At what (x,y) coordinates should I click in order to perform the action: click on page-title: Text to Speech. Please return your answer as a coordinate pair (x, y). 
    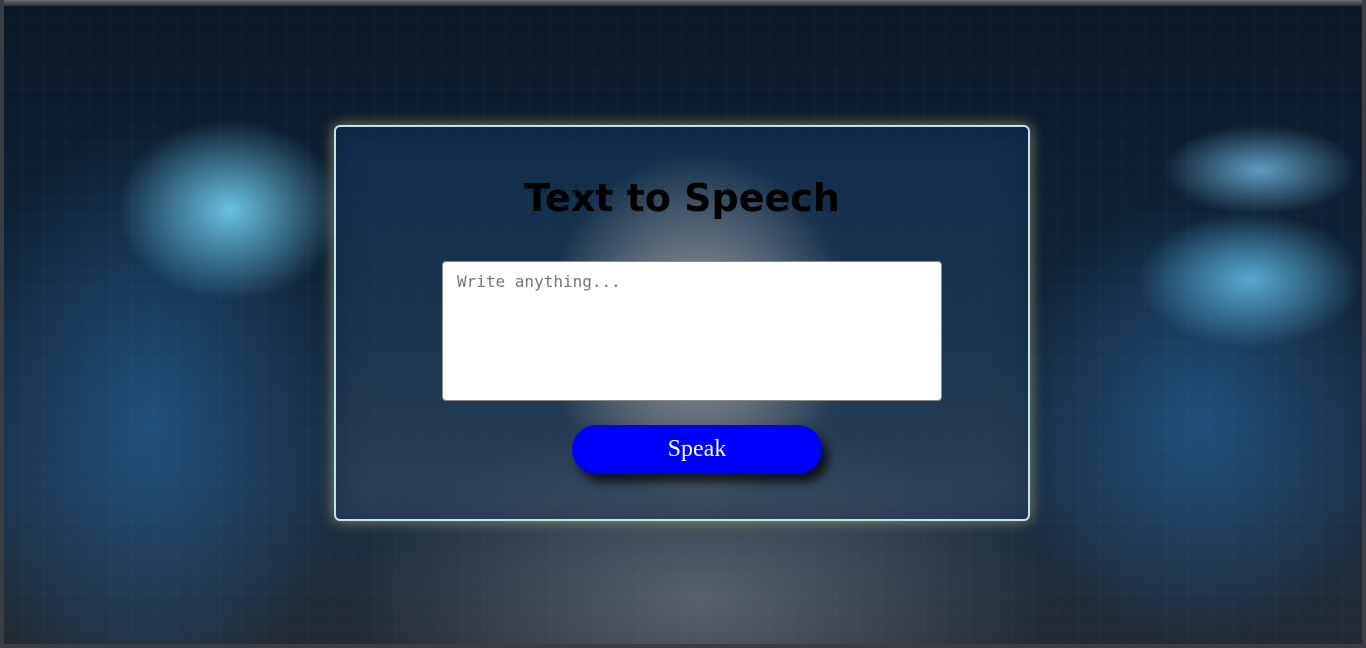
    Looking at the image, I should click on (682, 198).